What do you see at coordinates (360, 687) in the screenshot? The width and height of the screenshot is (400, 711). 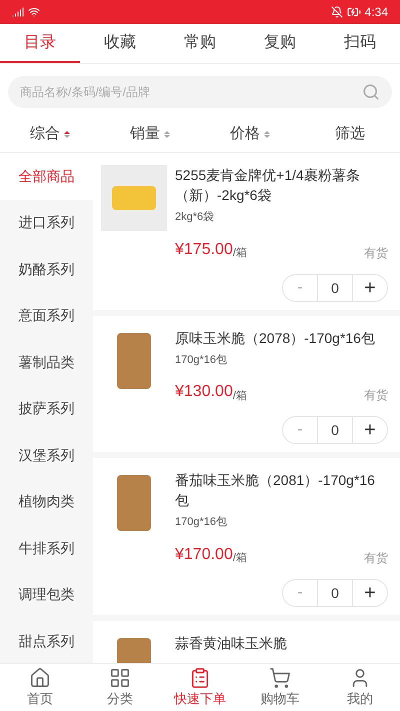 I see `bottom-nav-item: 我的` at bounding box center [360, 687].